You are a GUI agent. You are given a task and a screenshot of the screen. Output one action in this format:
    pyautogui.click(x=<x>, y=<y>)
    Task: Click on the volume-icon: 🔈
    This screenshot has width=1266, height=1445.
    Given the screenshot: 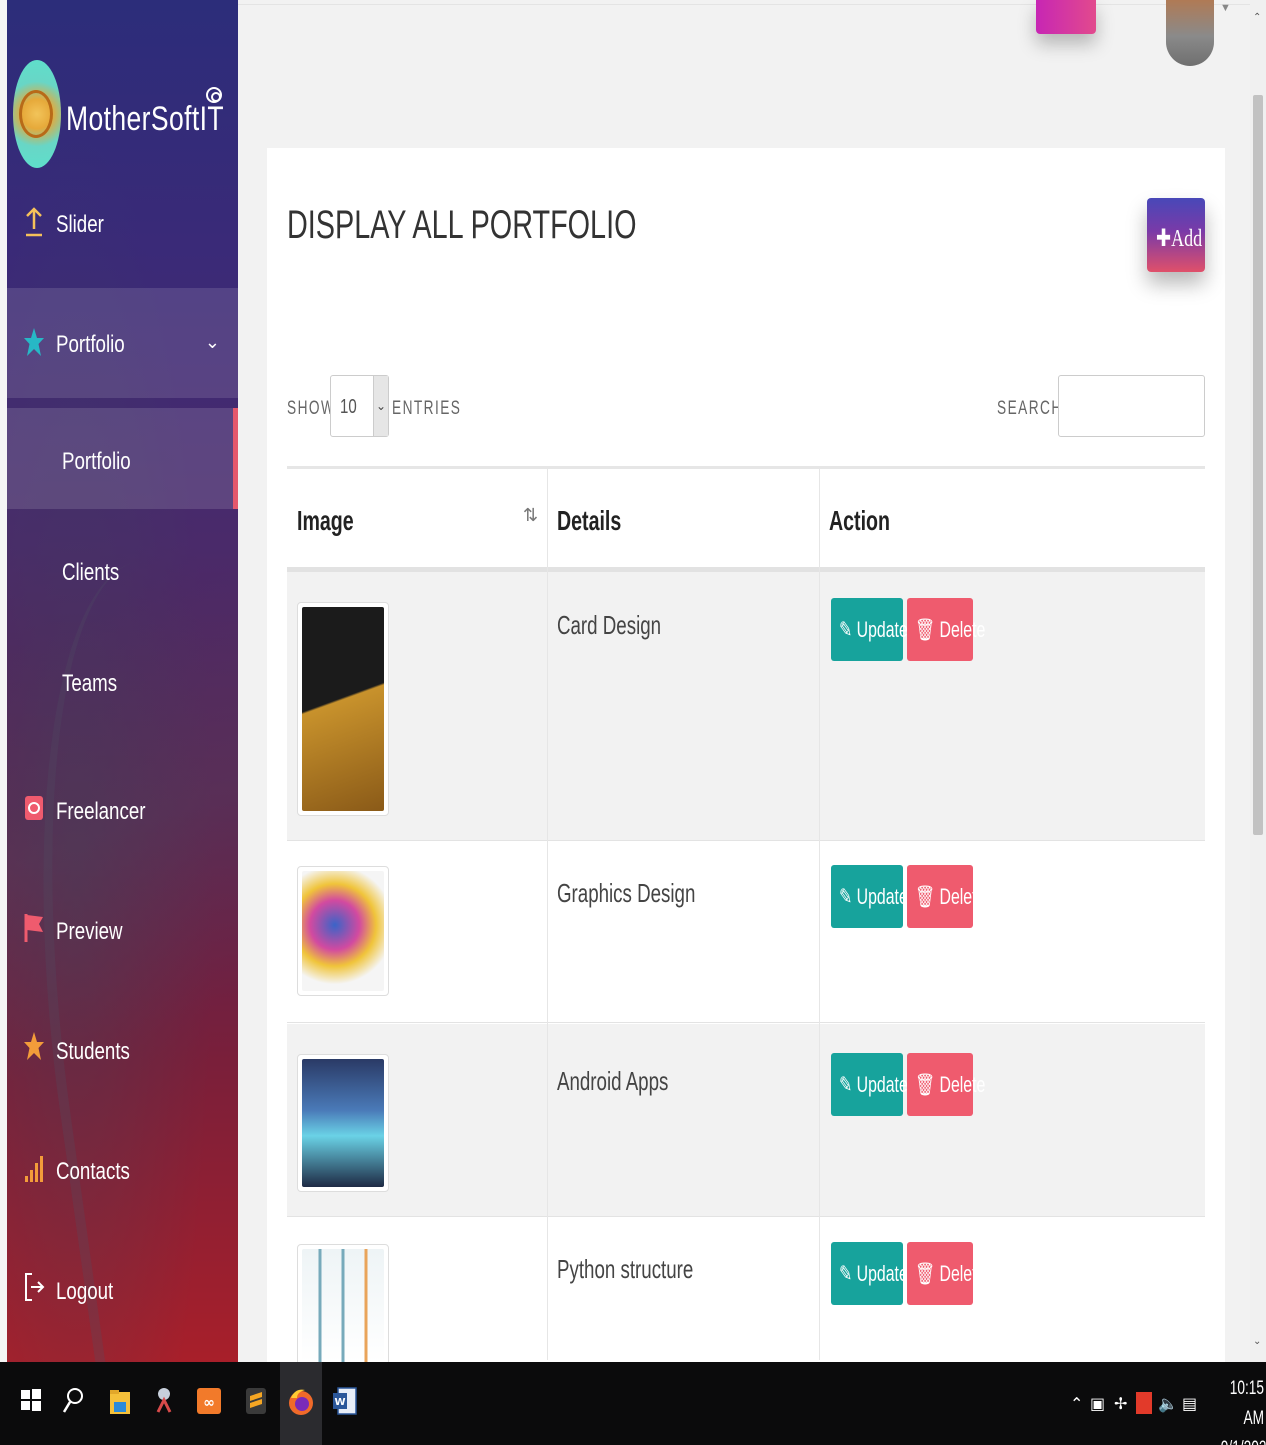 What is the action you would take?
    pyautogui.click(x=1168, y=1404)
    